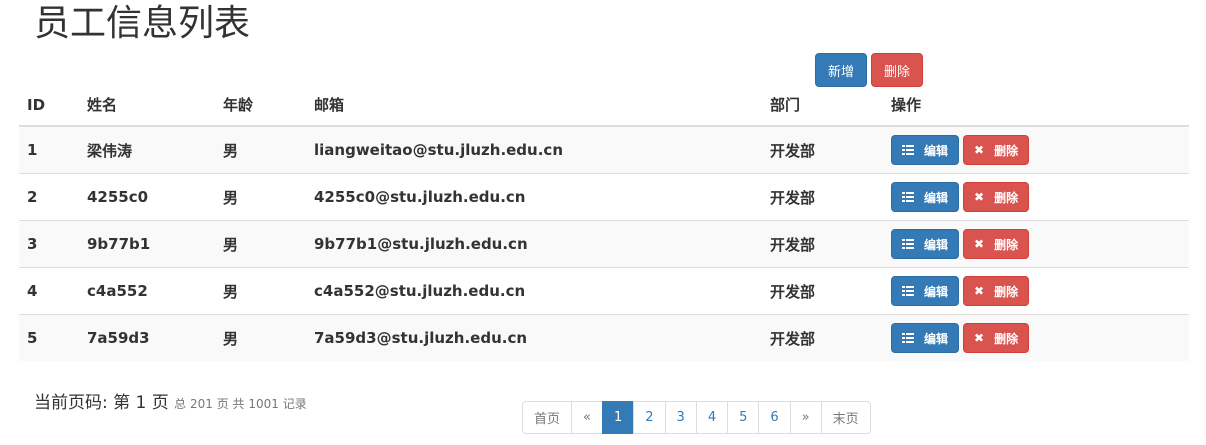 The image size is (1206, 445). What do you see at coordinates (147, 105) in the screenshot?
I see `header-name: 姓名` at bounding box center [147, 105].